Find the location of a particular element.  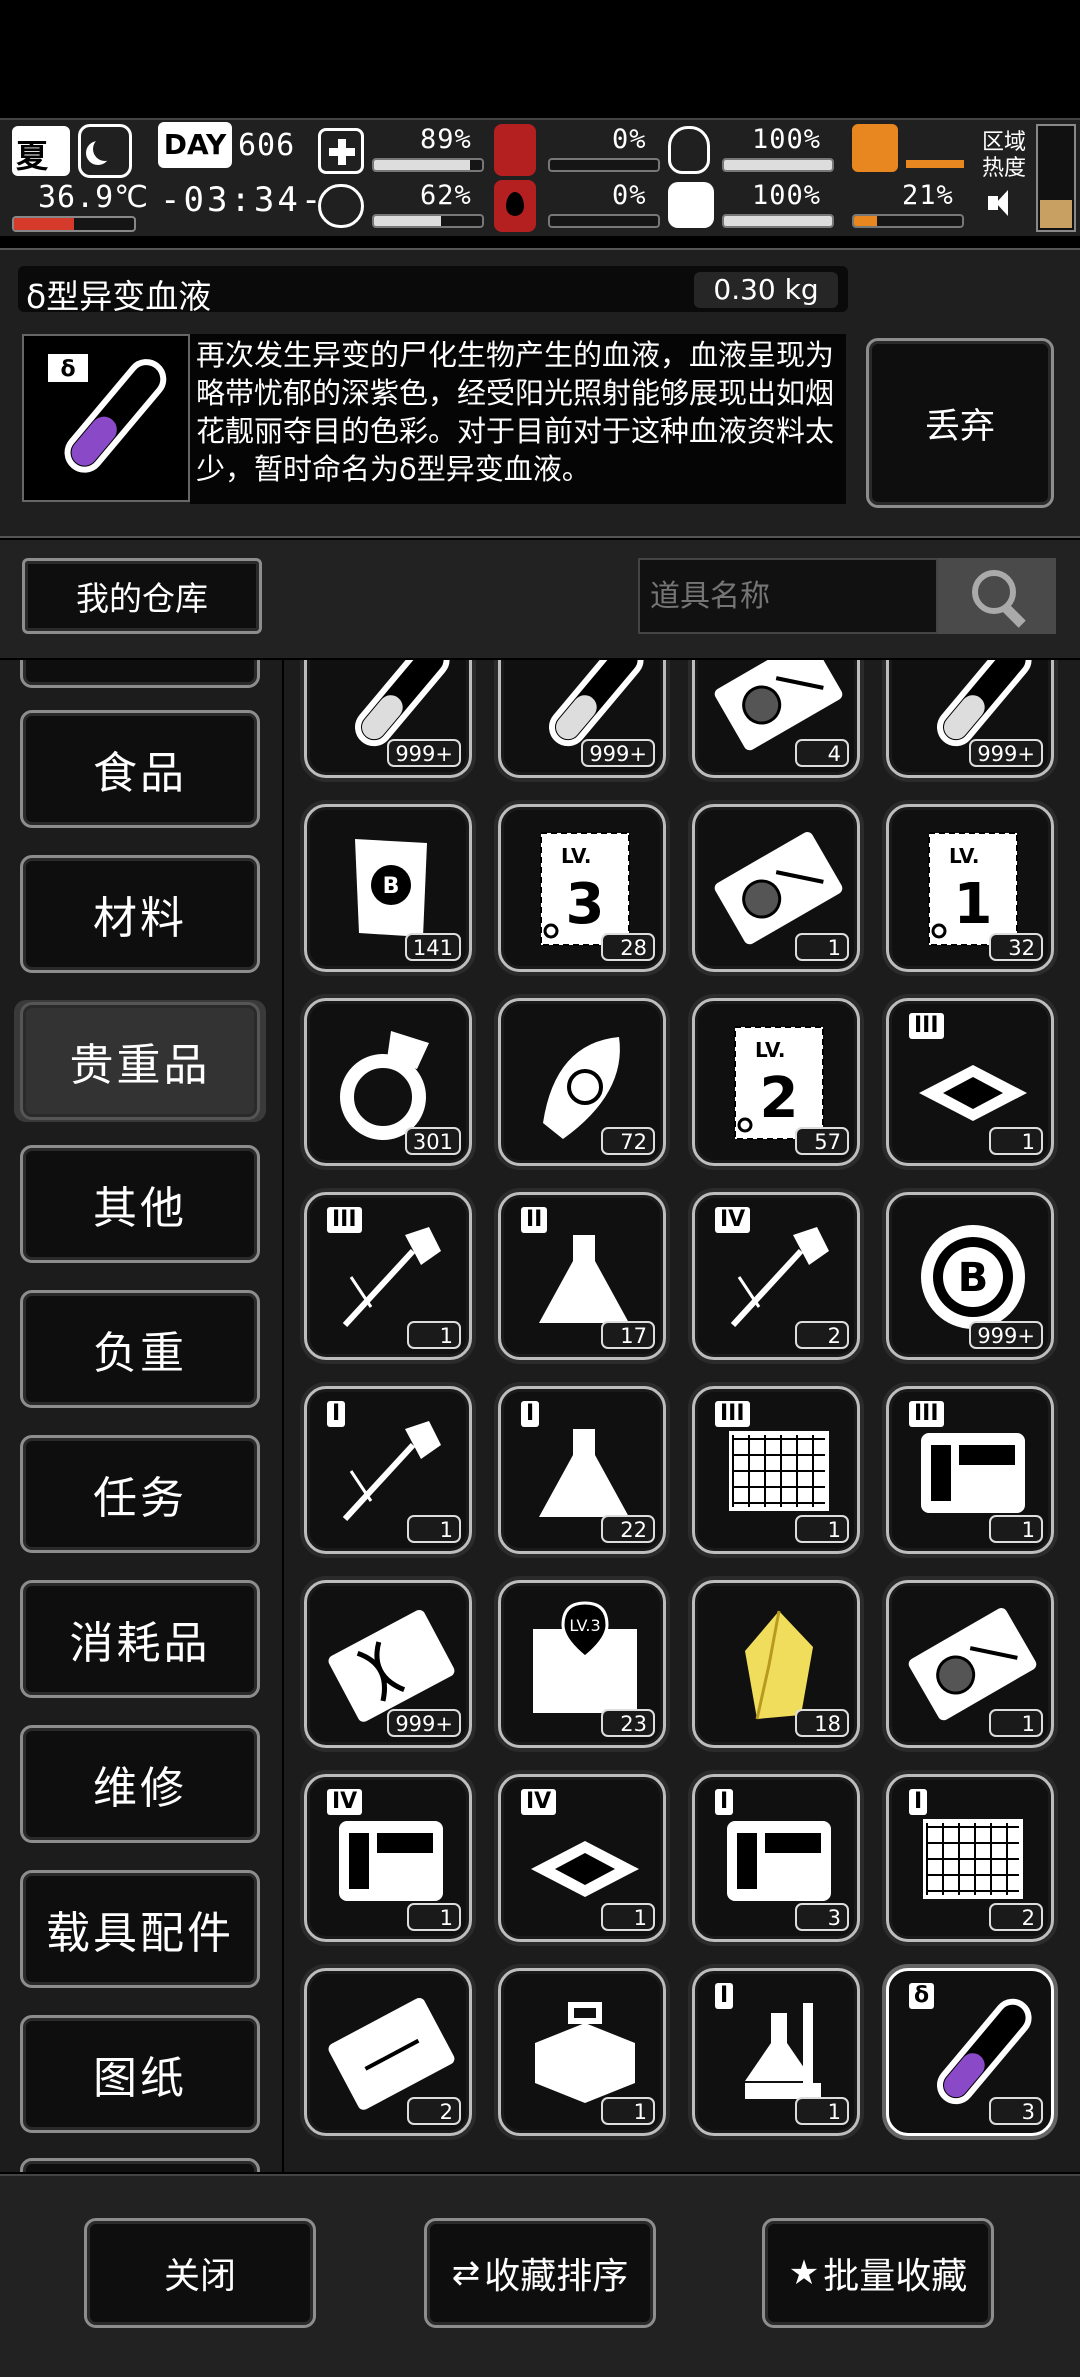

item-slot: LV. 2 57 is located at coordinates (776, 1082).